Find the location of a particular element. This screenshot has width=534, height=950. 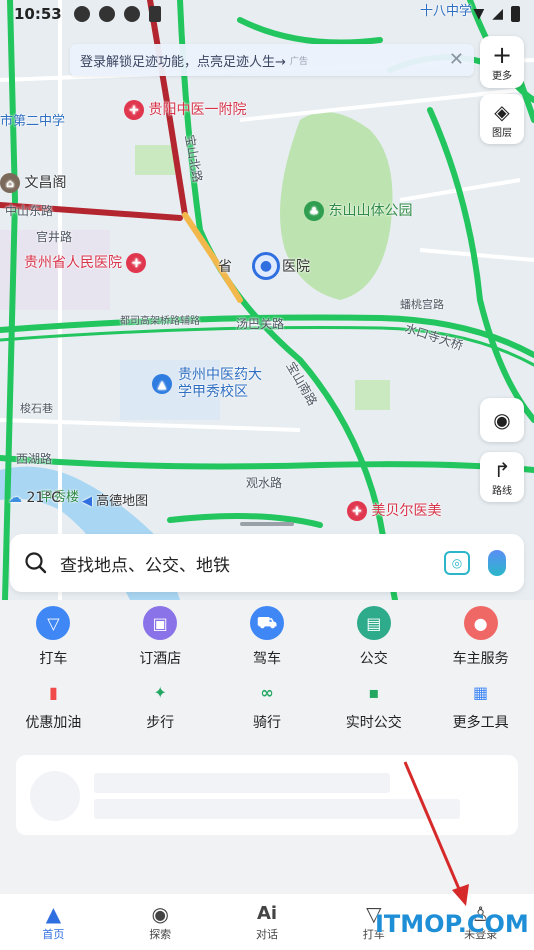

voice-mic-icon is located at coordinates (497, 563).